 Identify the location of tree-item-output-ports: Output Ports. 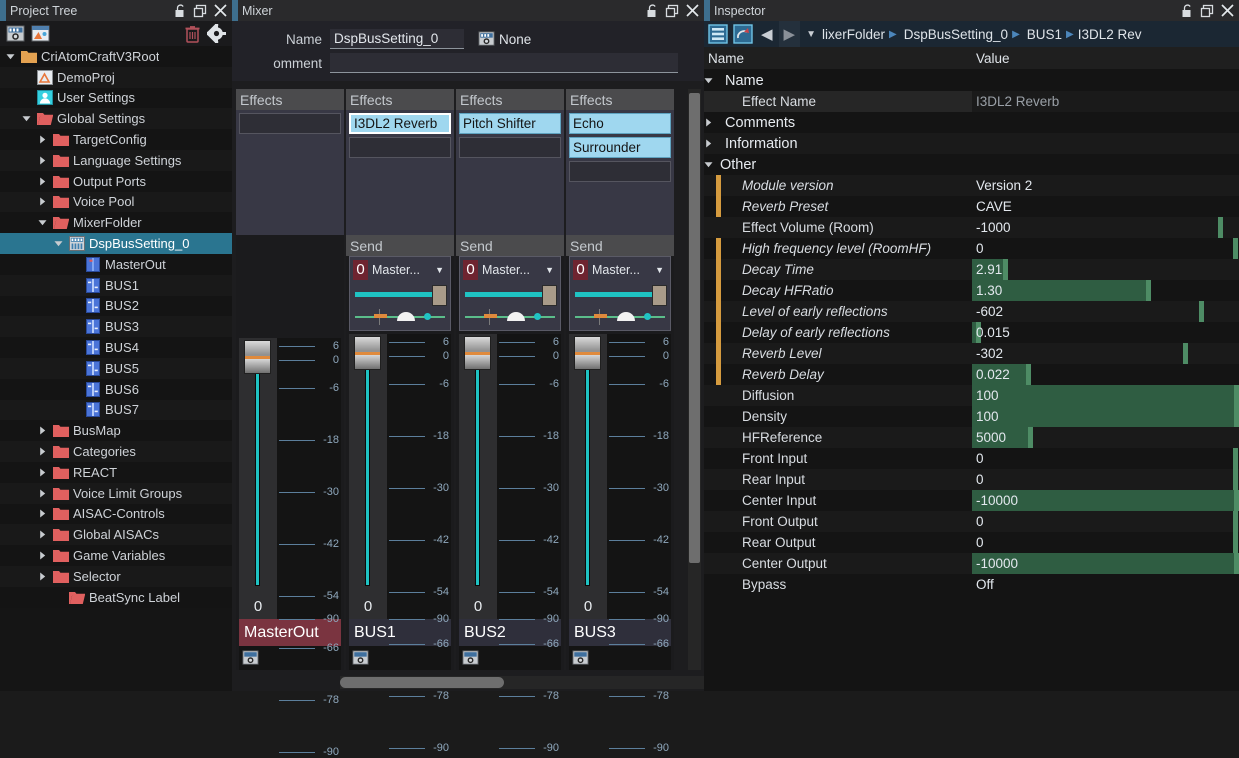
(116, 181).